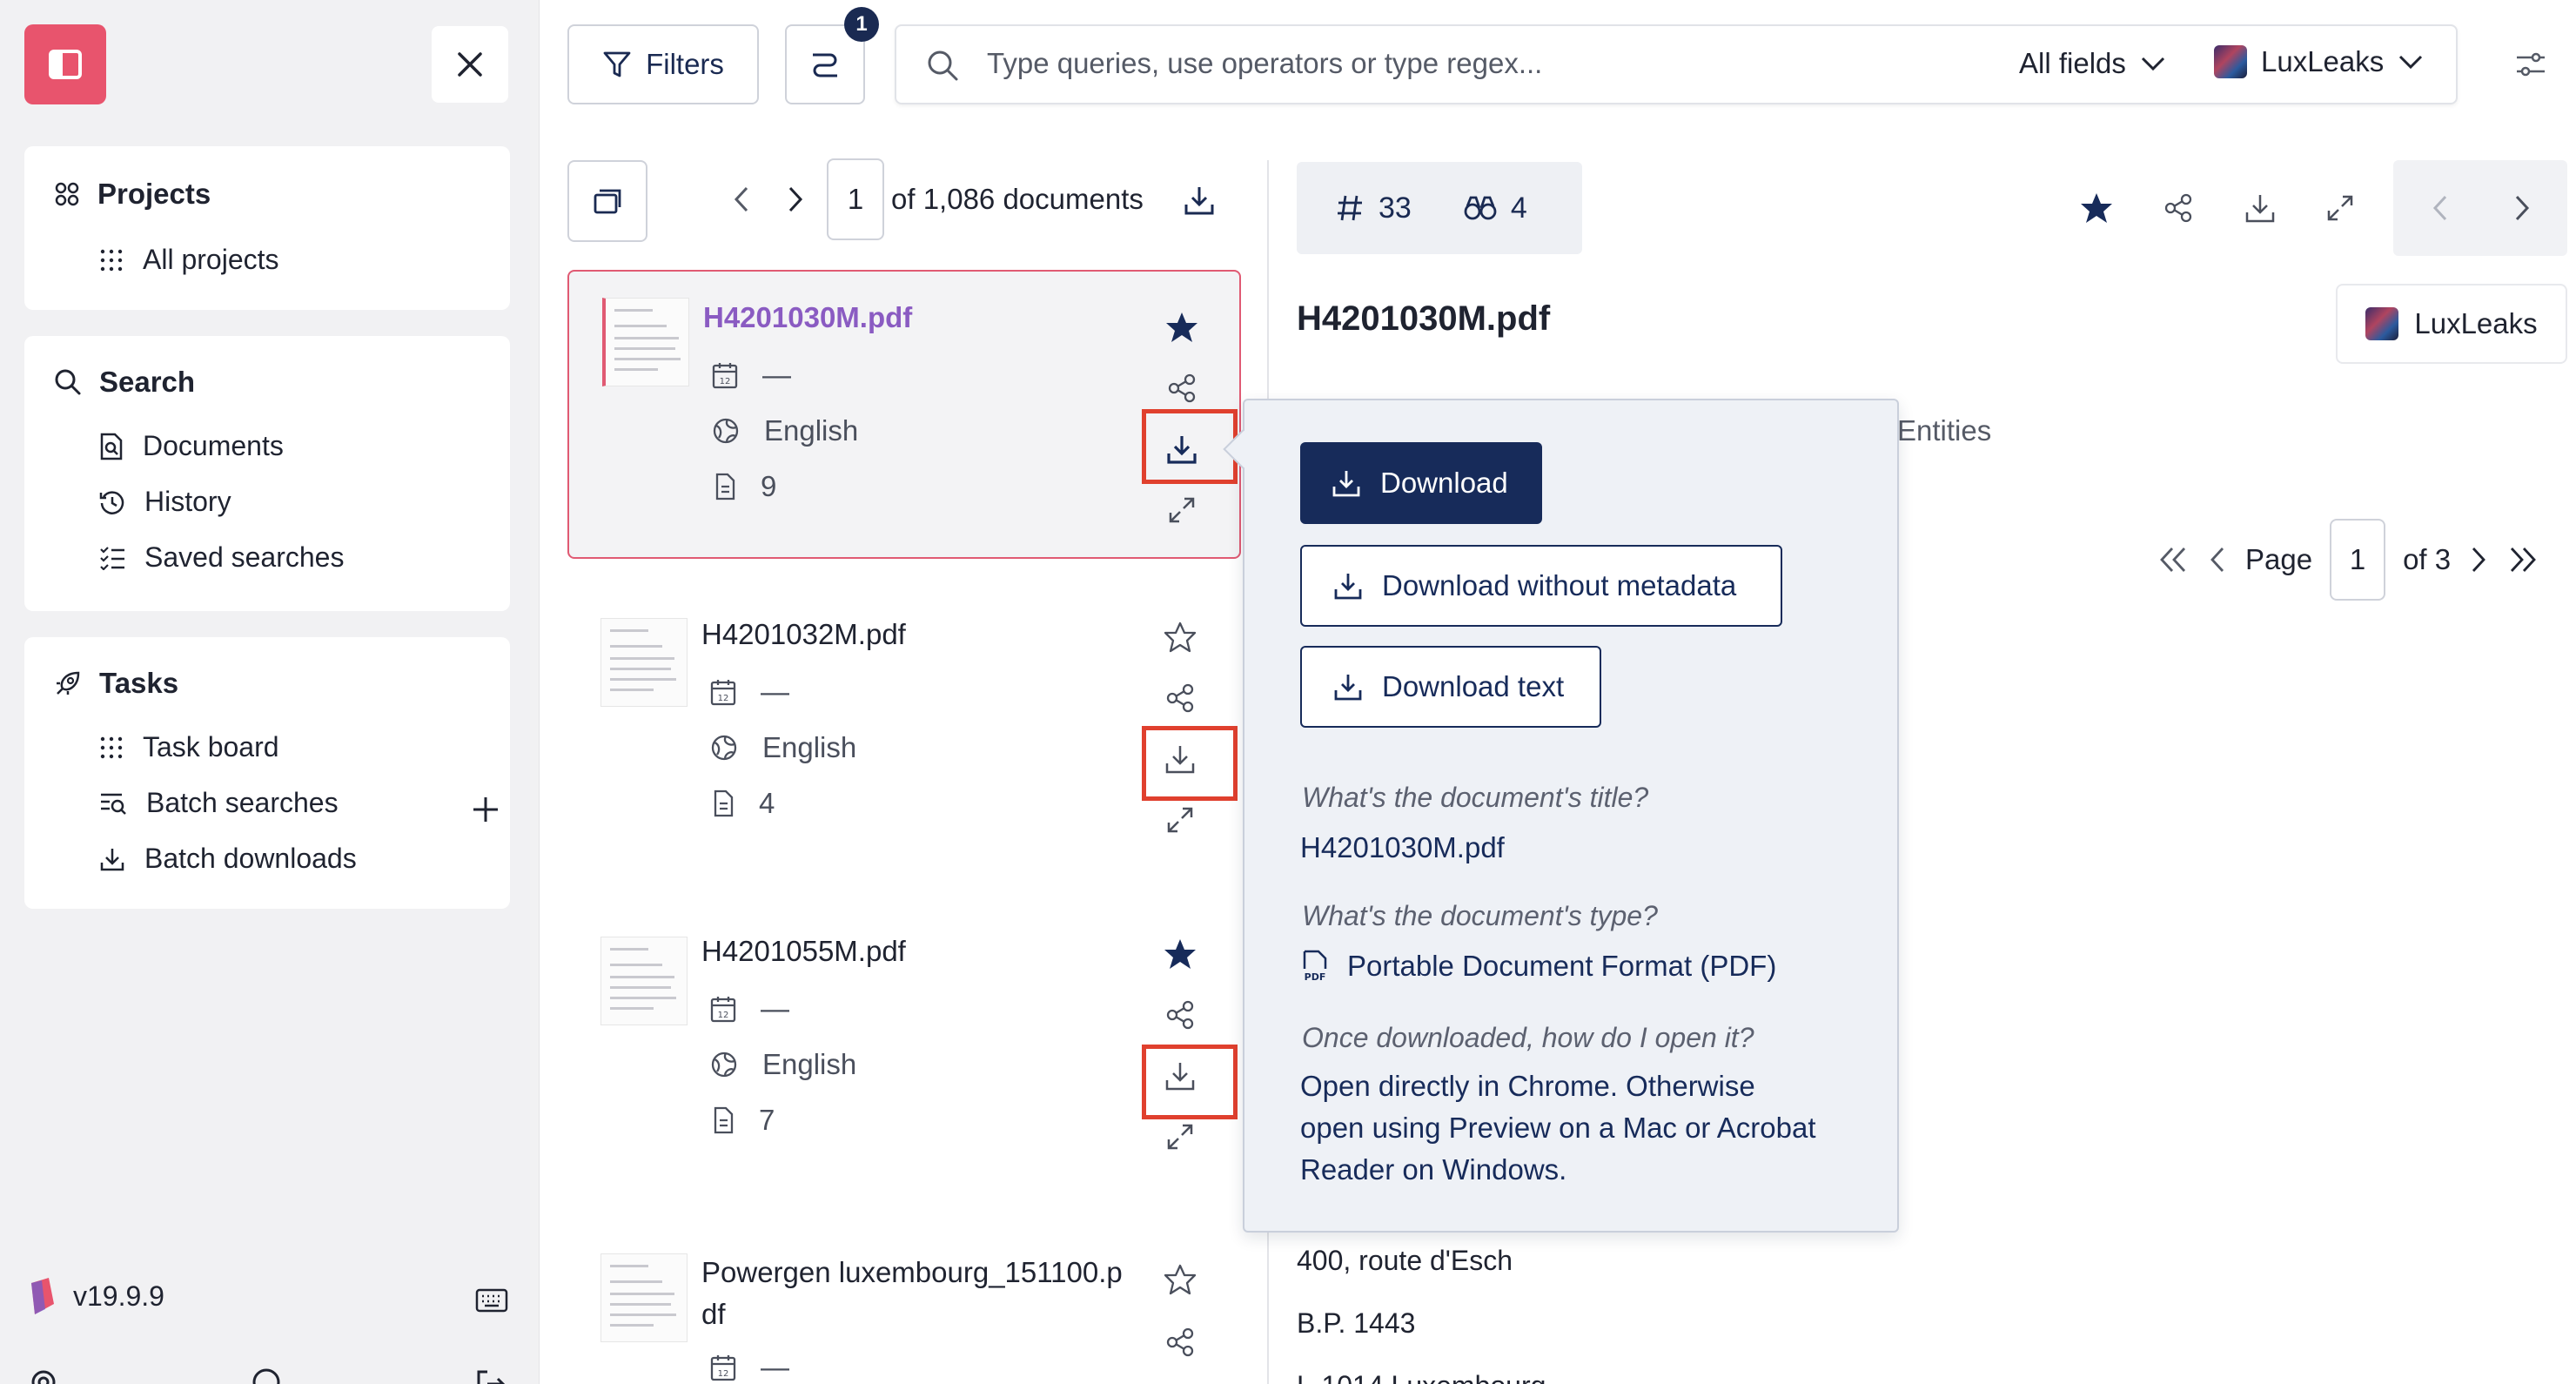 Image resolution: width=2576 pixels, height=1384 pixels. I want to click on projects-heading: Projects, so click(133, 195).